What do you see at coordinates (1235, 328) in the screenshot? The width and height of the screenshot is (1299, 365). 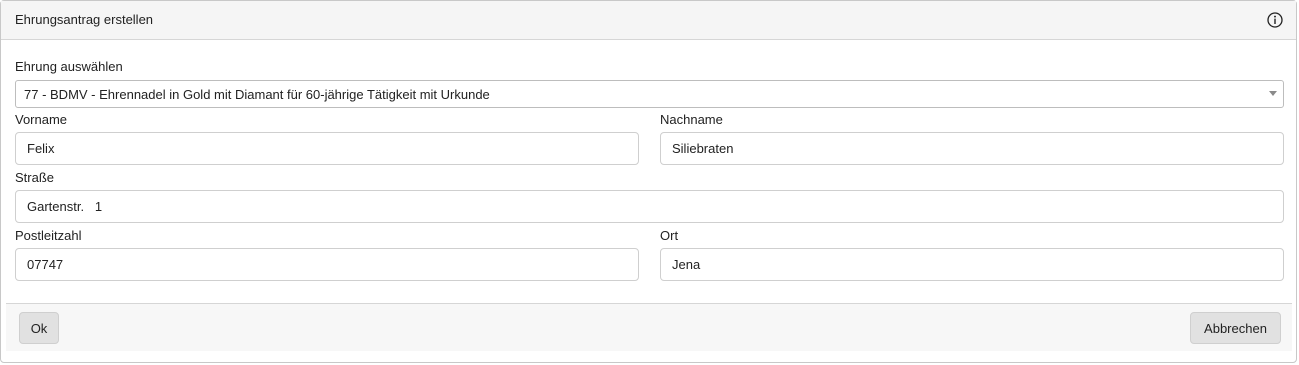 I see `cancel-button: Abbrechen` at bounding box center [1235, 328].